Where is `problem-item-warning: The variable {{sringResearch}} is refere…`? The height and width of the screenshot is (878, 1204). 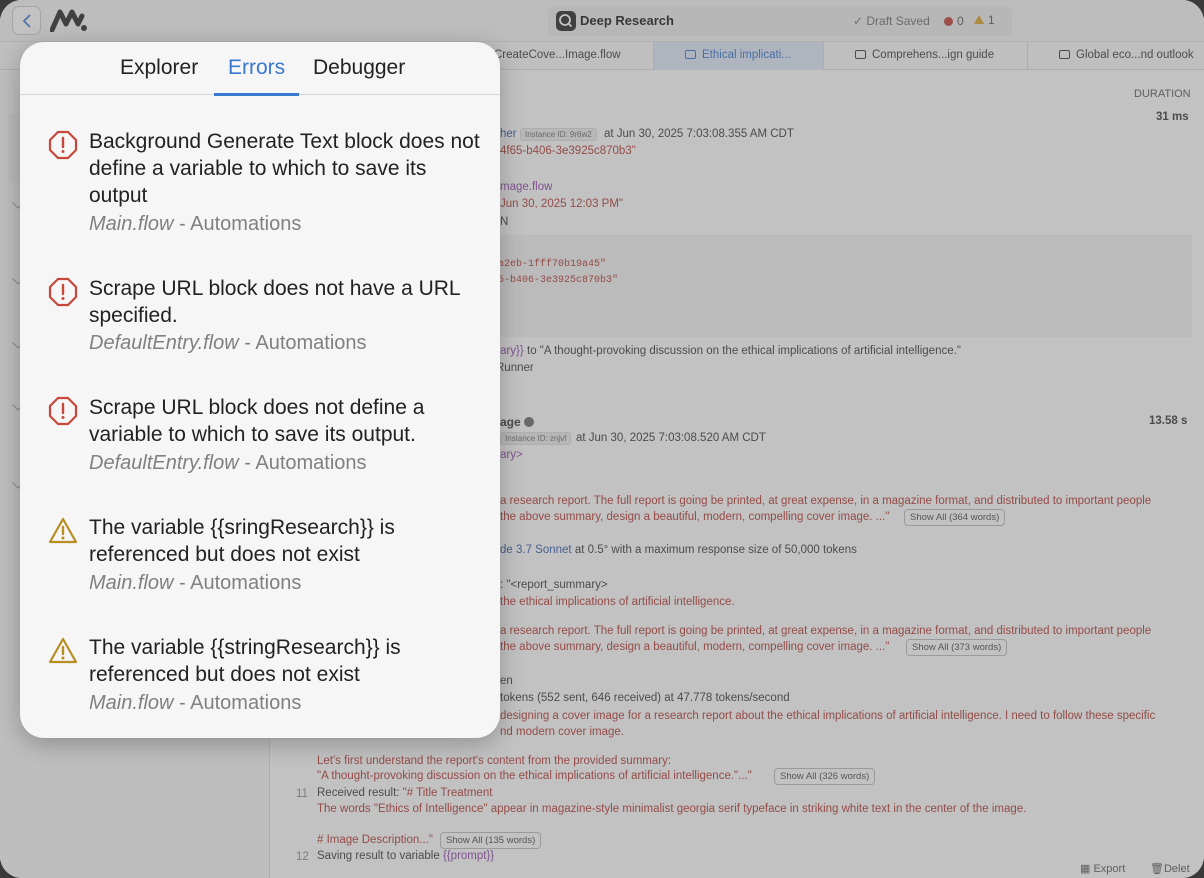
problem-item-warning: The variable {{sringResearch}} is refere… is located at coordinates (268, 556).